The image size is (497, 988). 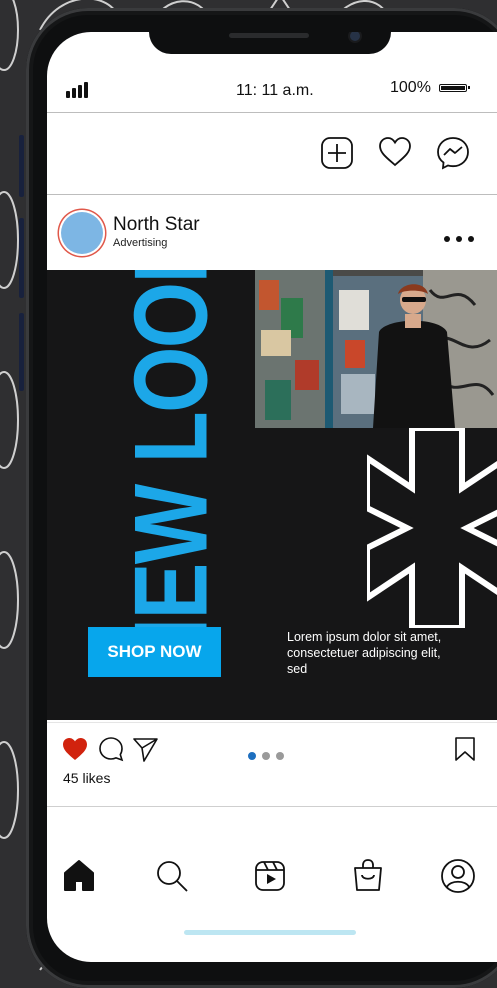 I want to click on headline: NEW LOOK, so click(x=171, y=474).